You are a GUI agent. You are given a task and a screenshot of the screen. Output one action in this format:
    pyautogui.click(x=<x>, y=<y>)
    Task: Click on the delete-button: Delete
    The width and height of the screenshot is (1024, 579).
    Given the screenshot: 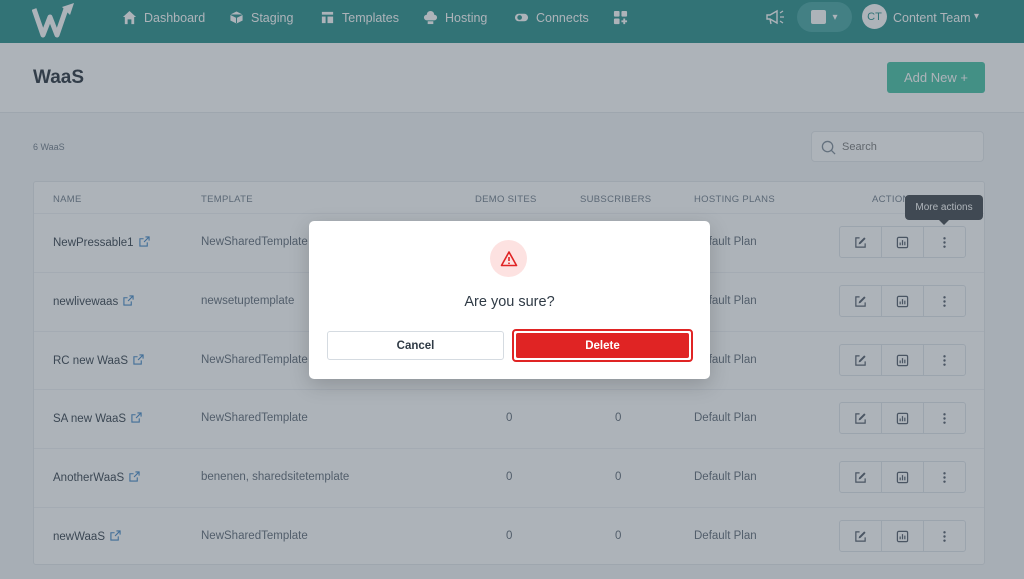 What is the action you would take?
    pyautogui.click(x=602, y=345)
    